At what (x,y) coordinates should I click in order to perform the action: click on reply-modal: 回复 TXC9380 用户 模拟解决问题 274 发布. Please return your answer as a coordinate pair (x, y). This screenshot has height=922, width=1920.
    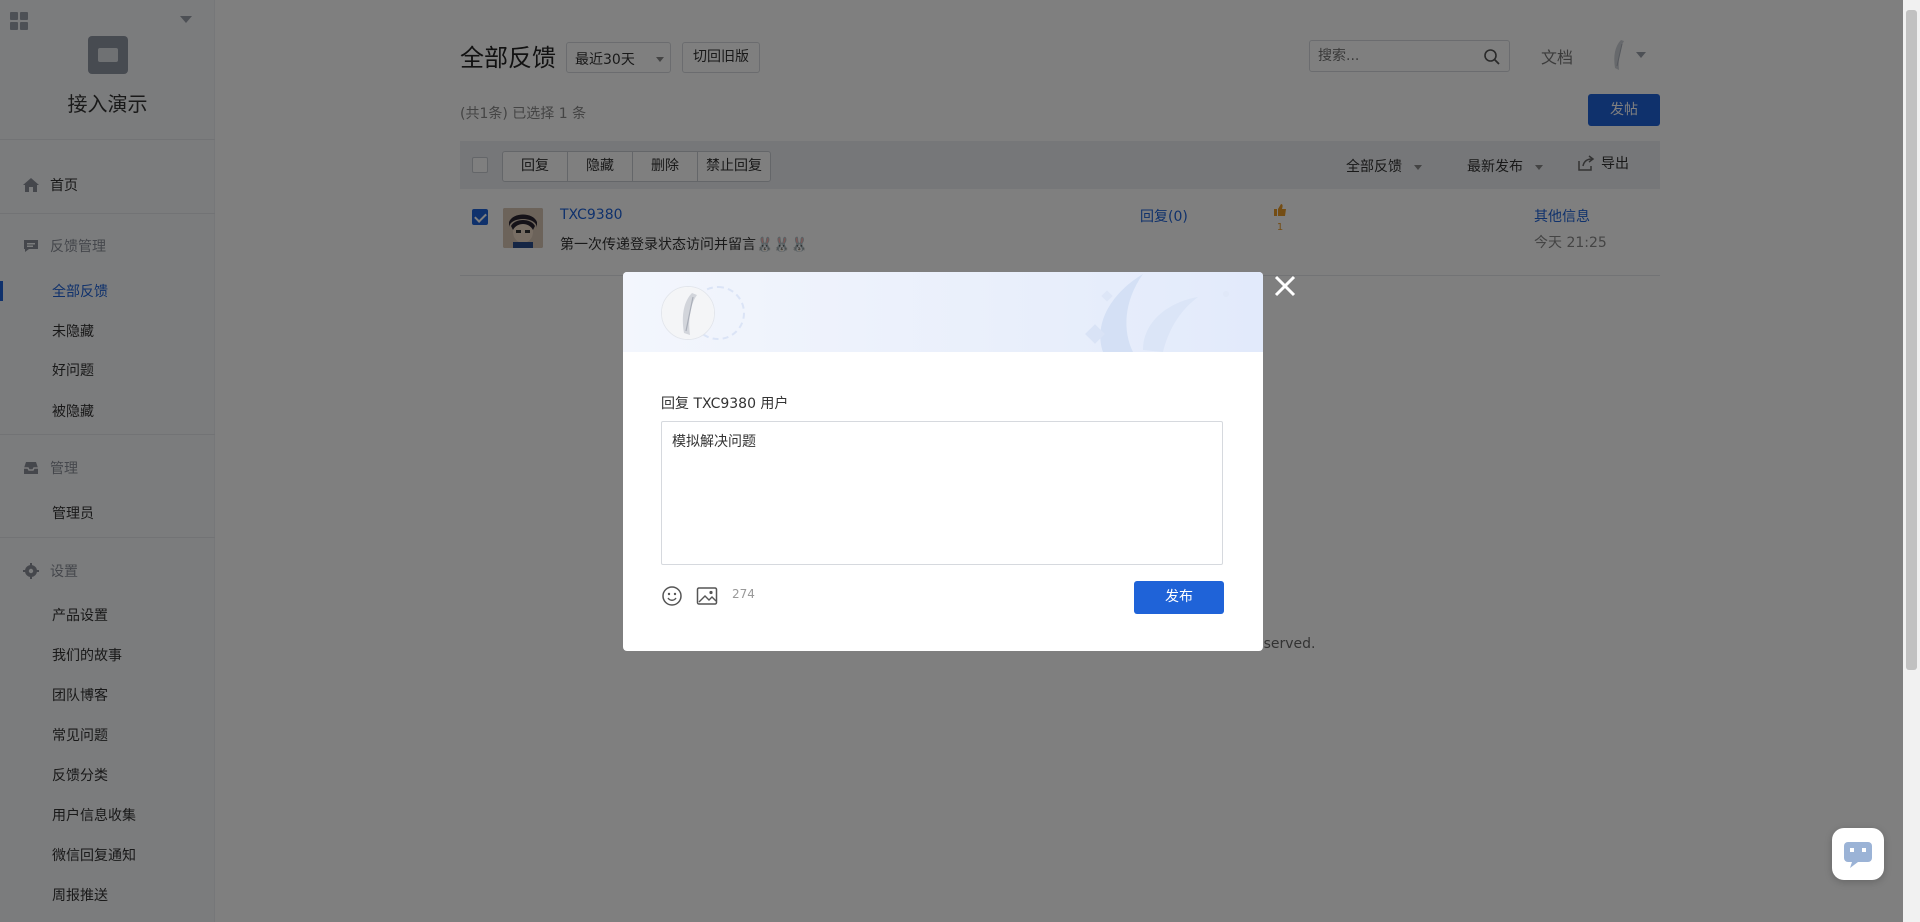
    Looking at the image, I should click on (943, 461).